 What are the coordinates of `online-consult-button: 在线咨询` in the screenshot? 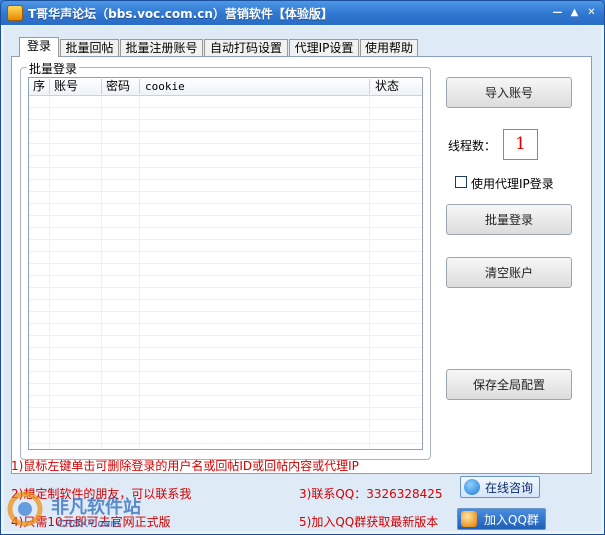 It's located at (500, 487).